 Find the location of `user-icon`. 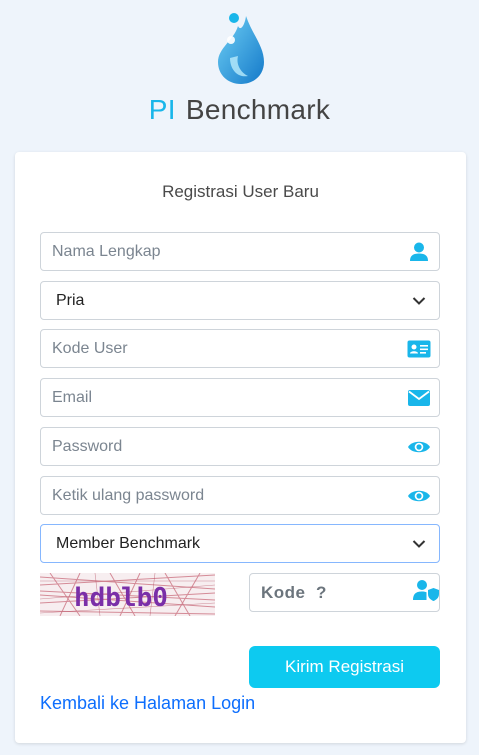

user-icon is located at coordinates (419, 251).